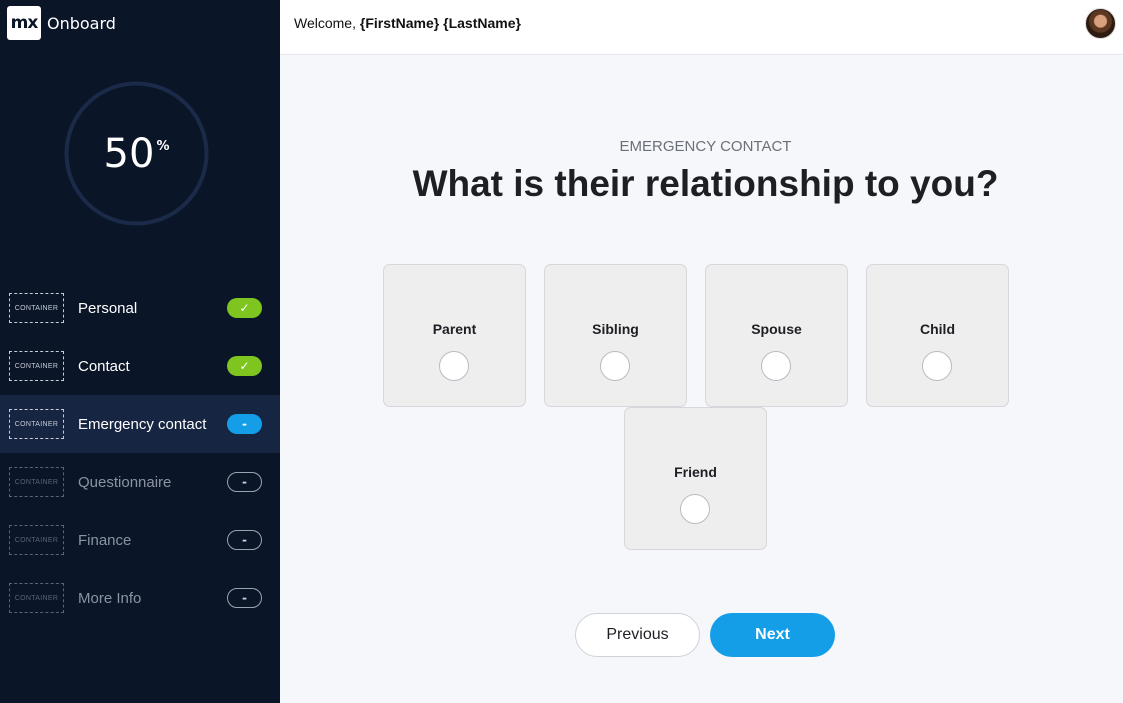 The image size is (1123, 703). Describe the element at coordinates (705, 183) in the screenshot. I see `question-title: What is their relationship to you?` at that location.